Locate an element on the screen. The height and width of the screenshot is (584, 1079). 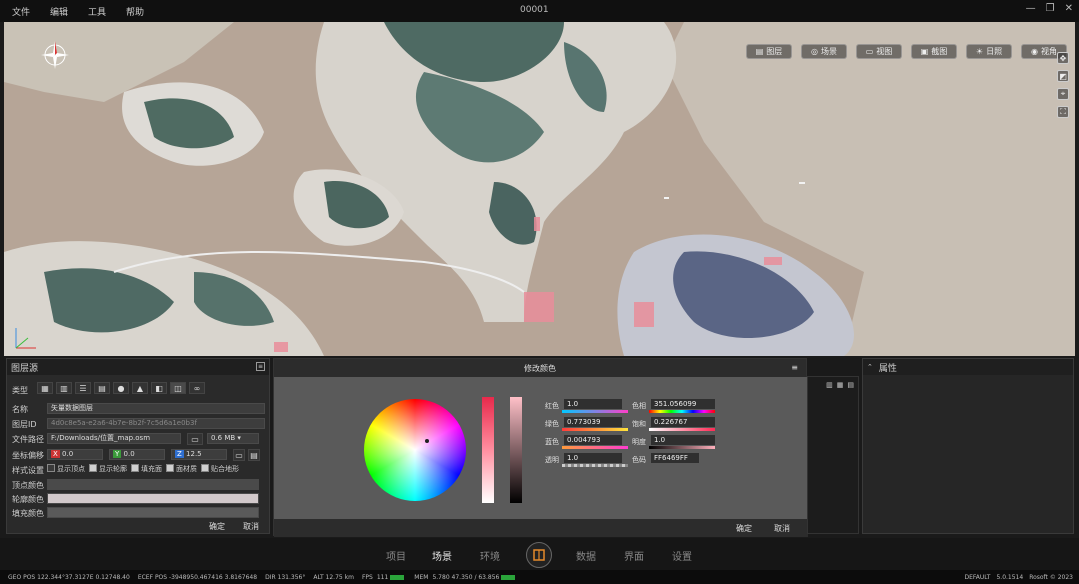
coord-x-field: X 0.0 is located at coordinates (75, 454).